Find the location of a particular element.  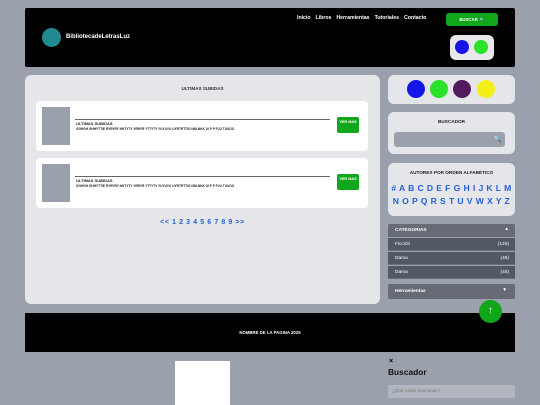

tools-label: Herramientas is located at coordinates (410, 291).